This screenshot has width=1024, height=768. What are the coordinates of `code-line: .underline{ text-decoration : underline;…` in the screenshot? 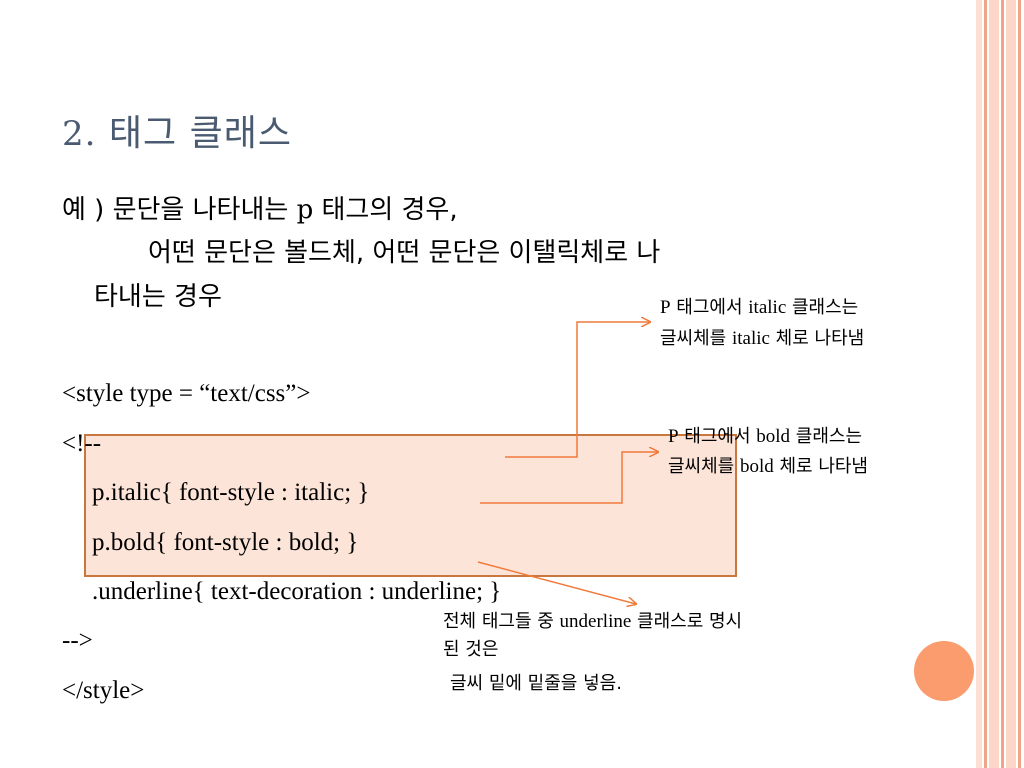 It's located at (297, 591).